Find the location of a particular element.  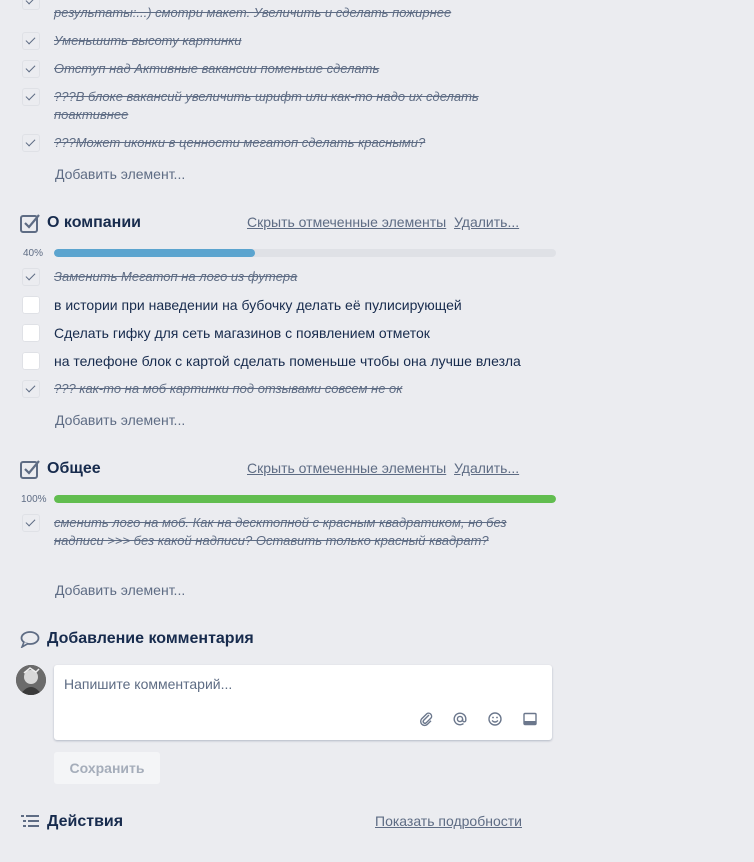

activity-list-icon is located at coordinates (30, 821).